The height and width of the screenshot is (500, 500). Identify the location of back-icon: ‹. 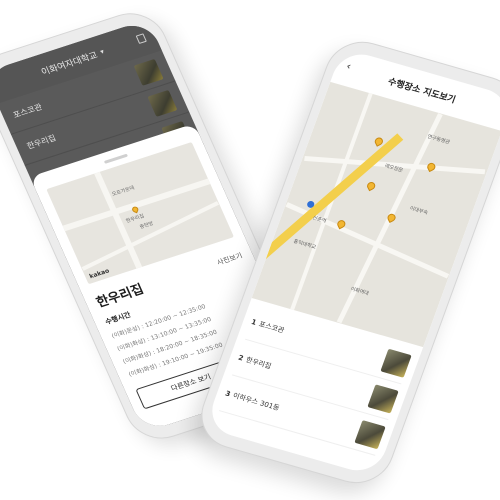
(349, 66).